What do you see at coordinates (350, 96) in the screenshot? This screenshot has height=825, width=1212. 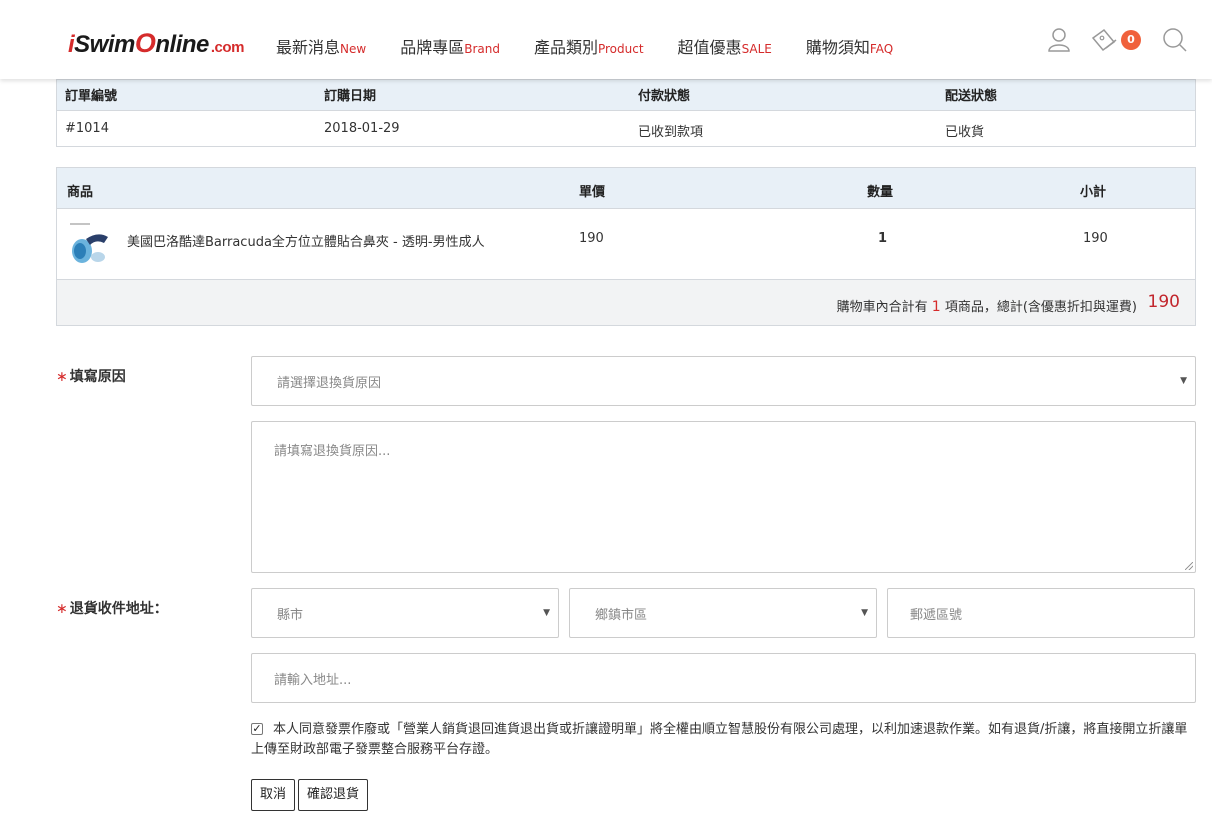 I see `order-date-header: 訂購日期` at bounding box center [350, 96].